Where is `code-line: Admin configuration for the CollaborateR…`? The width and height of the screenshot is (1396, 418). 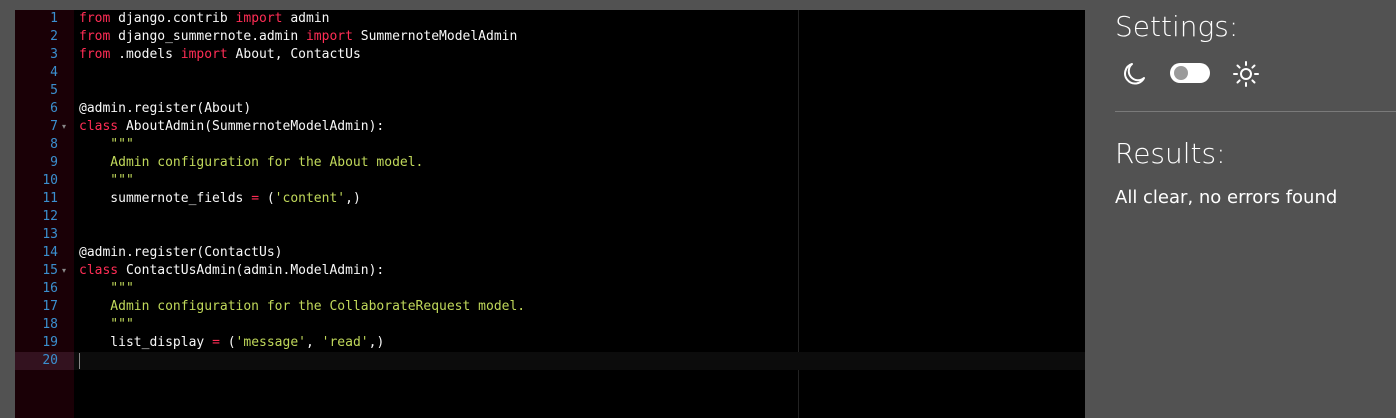
code-line: Admin configuration for the CollaborateR… is located at coordinates (579, 307).